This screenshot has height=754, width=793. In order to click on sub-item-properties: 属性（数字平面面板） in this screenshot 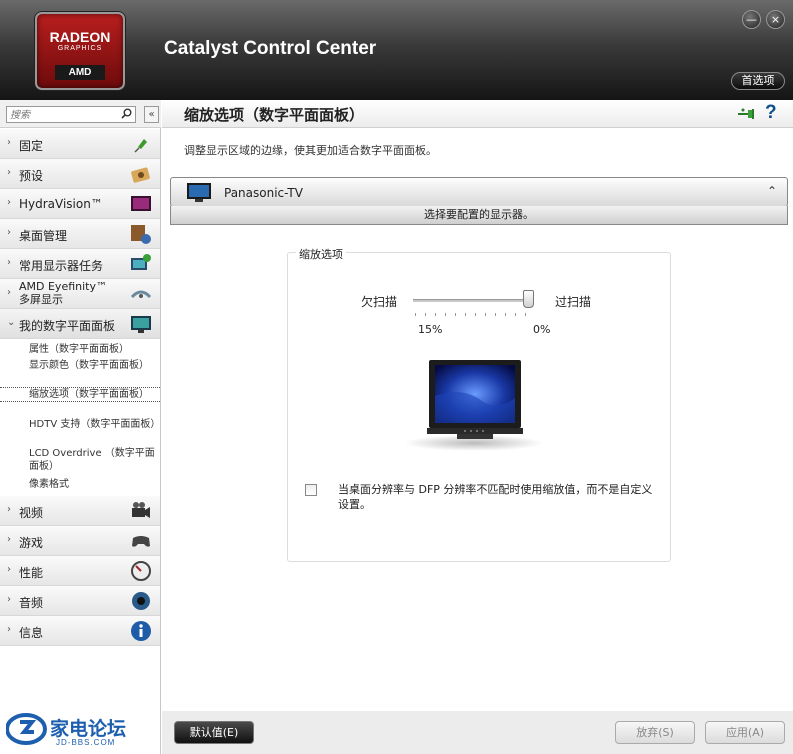, I will do `click(93, 349)`.